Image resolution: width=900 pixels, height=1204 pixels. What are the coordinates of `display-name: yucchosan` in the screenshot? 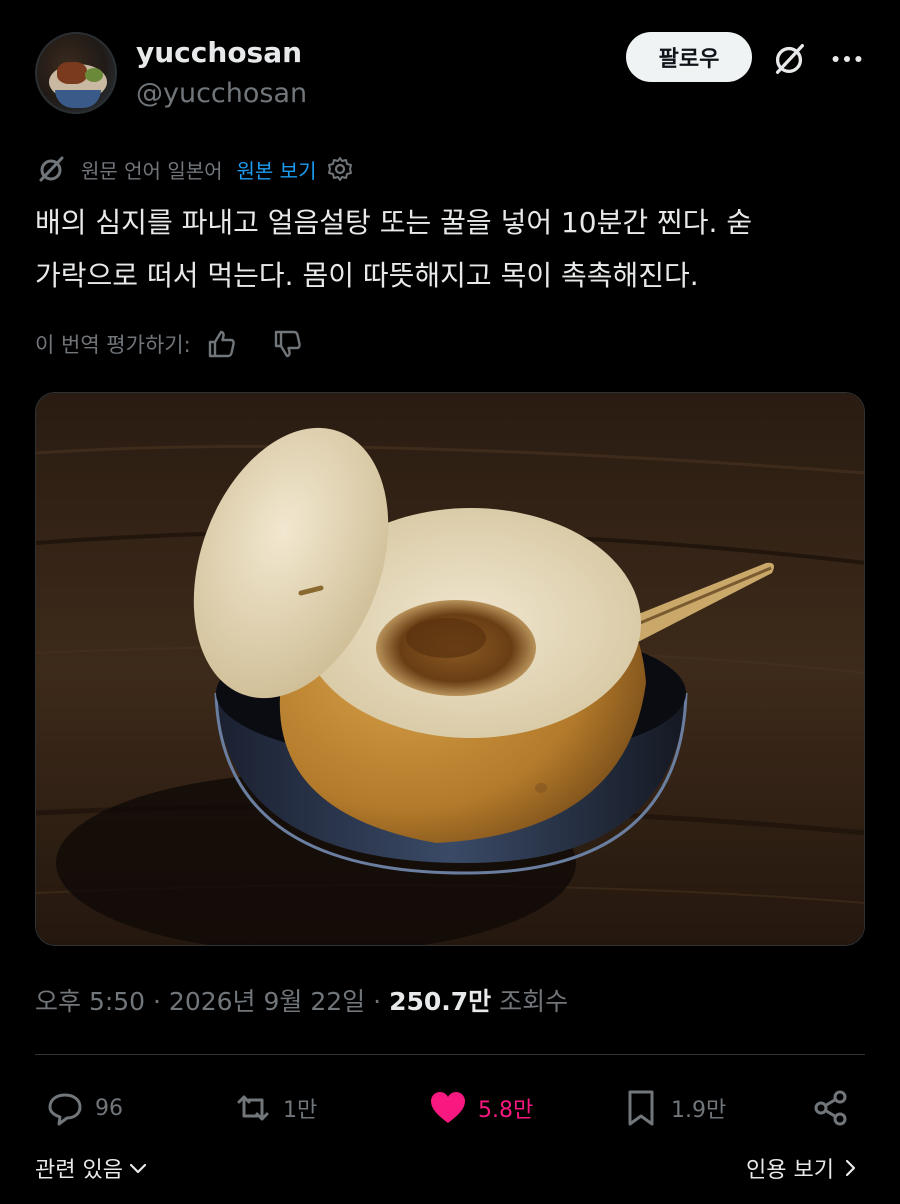 It's located at (219, 52).